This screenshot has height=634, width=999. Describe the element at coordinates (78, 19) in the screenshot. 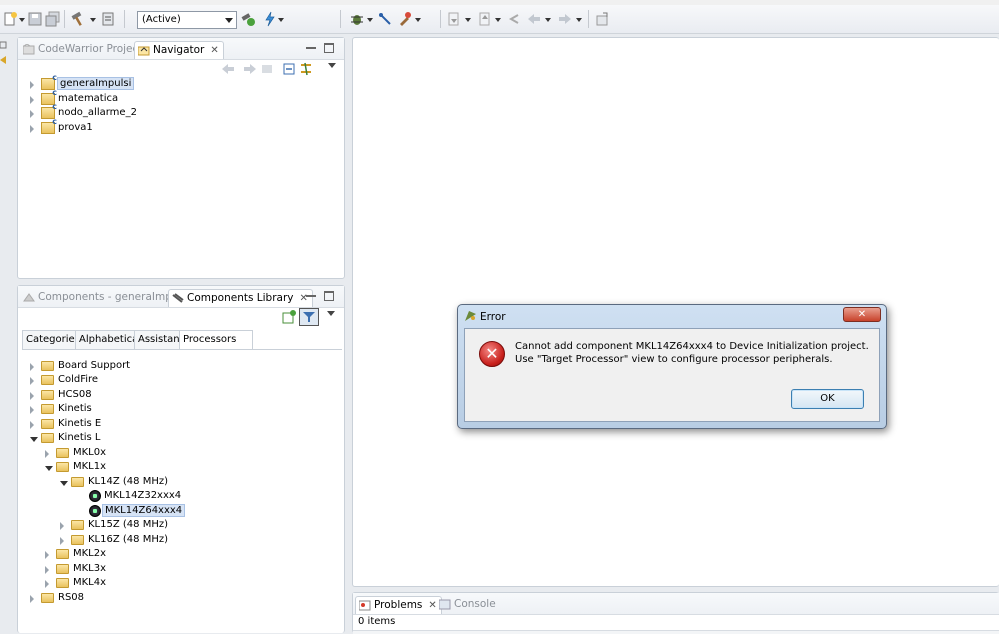

I see `build-hammer-icon` at that location.